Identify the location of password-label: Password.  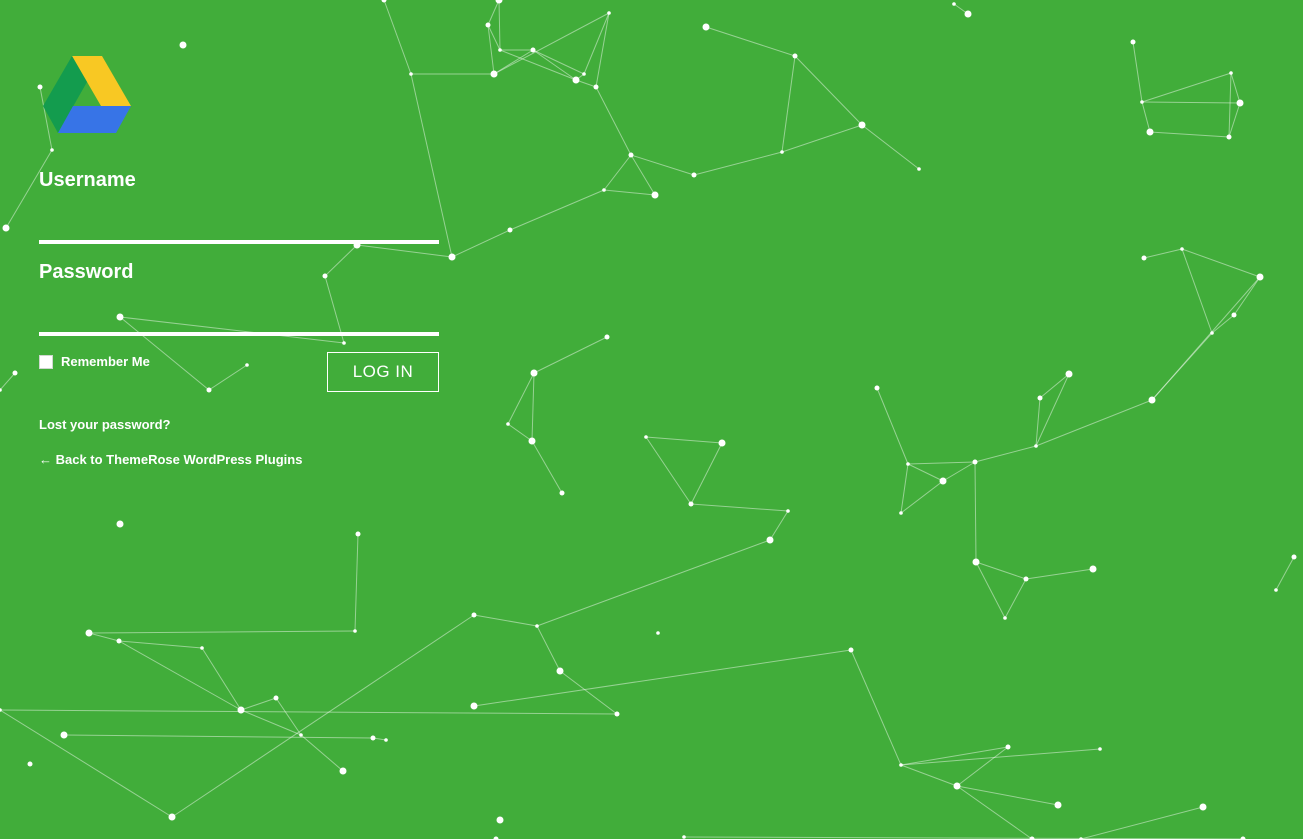
(86, 272).